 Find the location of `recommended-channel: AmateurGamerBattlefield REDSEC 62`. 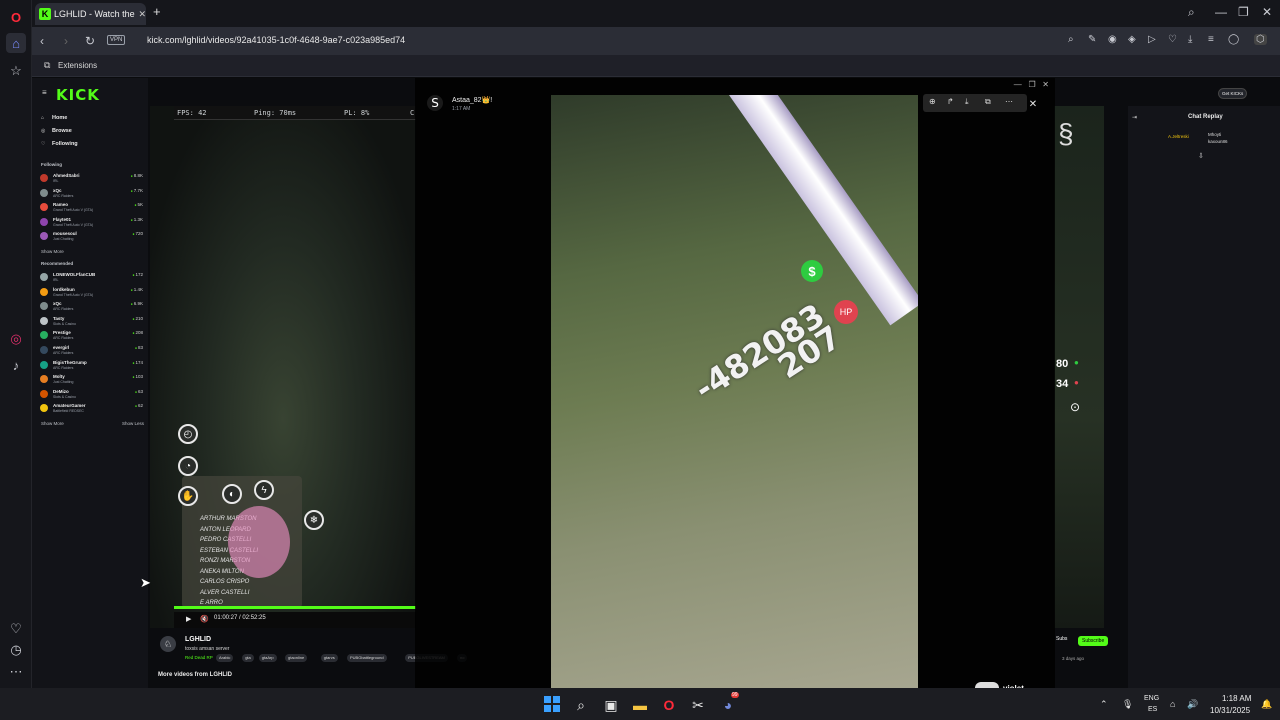

recommended-channel: AmateurGamerBattlefield REDSEC 62 is located at coordinates (91, 409).